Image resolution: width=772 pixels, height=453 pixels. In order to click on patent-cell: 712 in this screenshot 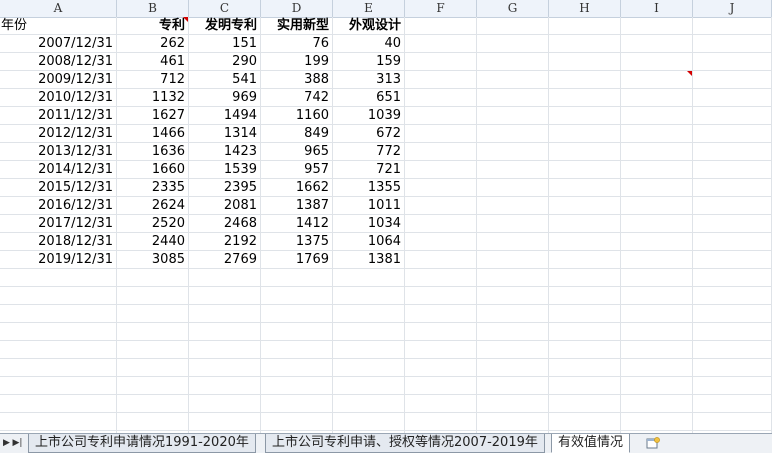, I will do `click(153, 79)`.